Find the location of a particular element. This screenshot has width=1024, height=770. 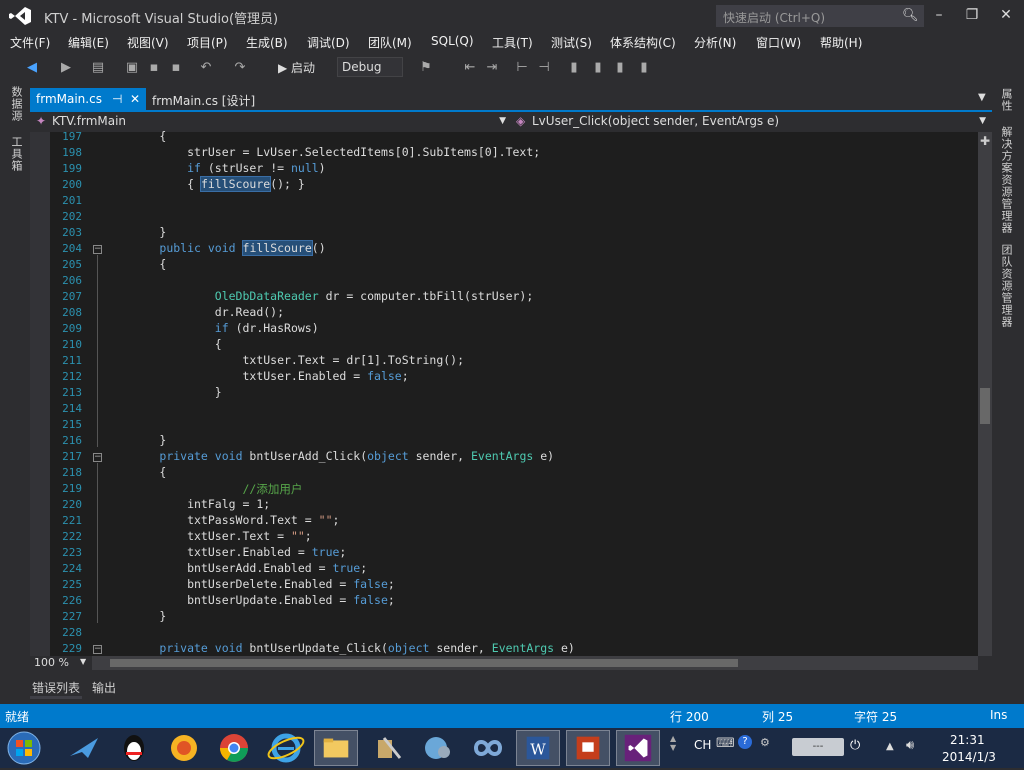

menu-view: 视图(V) is located at coordinates (148, 42).